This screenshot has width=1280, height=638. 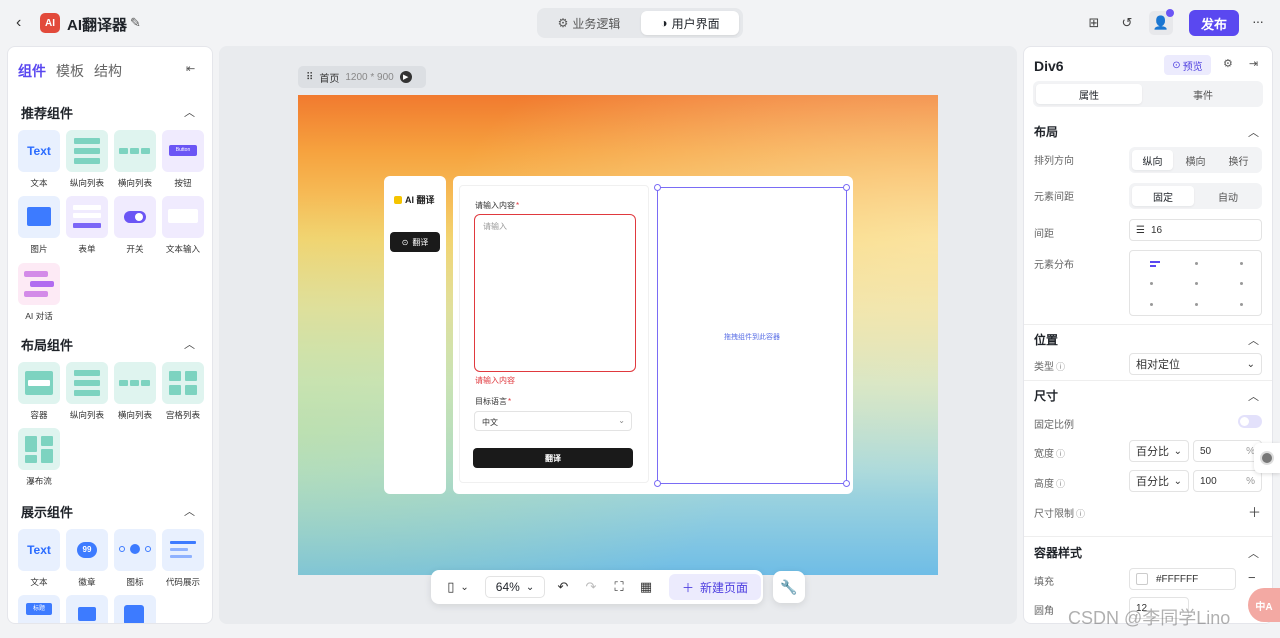 What do you see at coordinates (87, 391) in the screenshot?
I see `component-layout-vertical-list: 纵向列表` at bounding box center [87, 391].